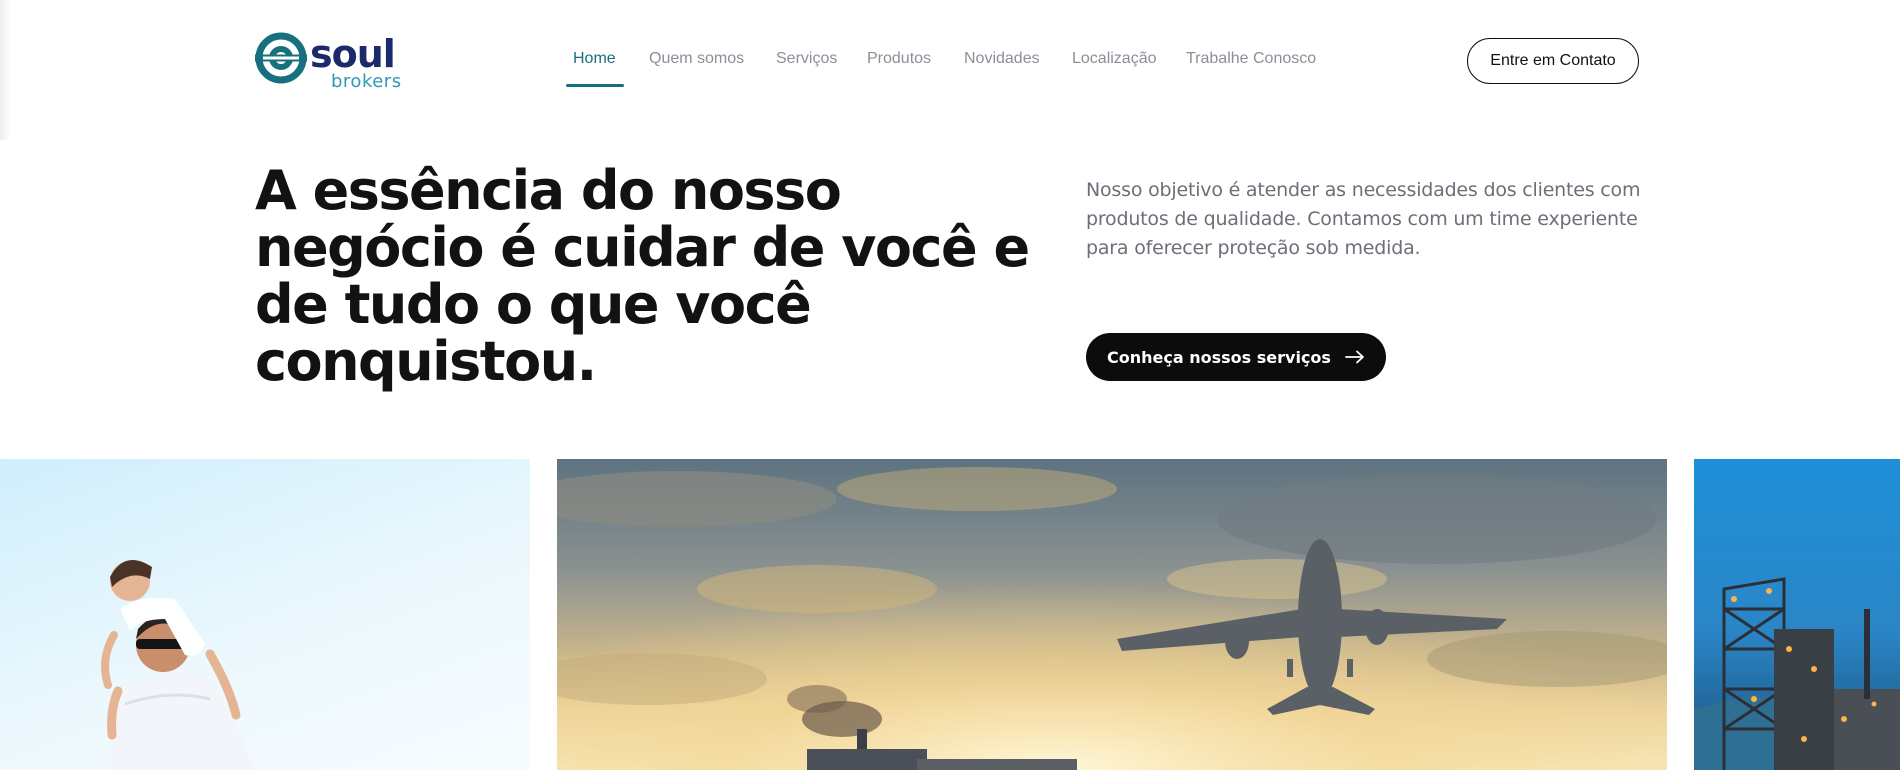 The width and height of the screenshot is (1900, 770). Describe the element at coordinates (1553, 61) in the screenshot. I see `contact-button: Entre em Contato` at that location.